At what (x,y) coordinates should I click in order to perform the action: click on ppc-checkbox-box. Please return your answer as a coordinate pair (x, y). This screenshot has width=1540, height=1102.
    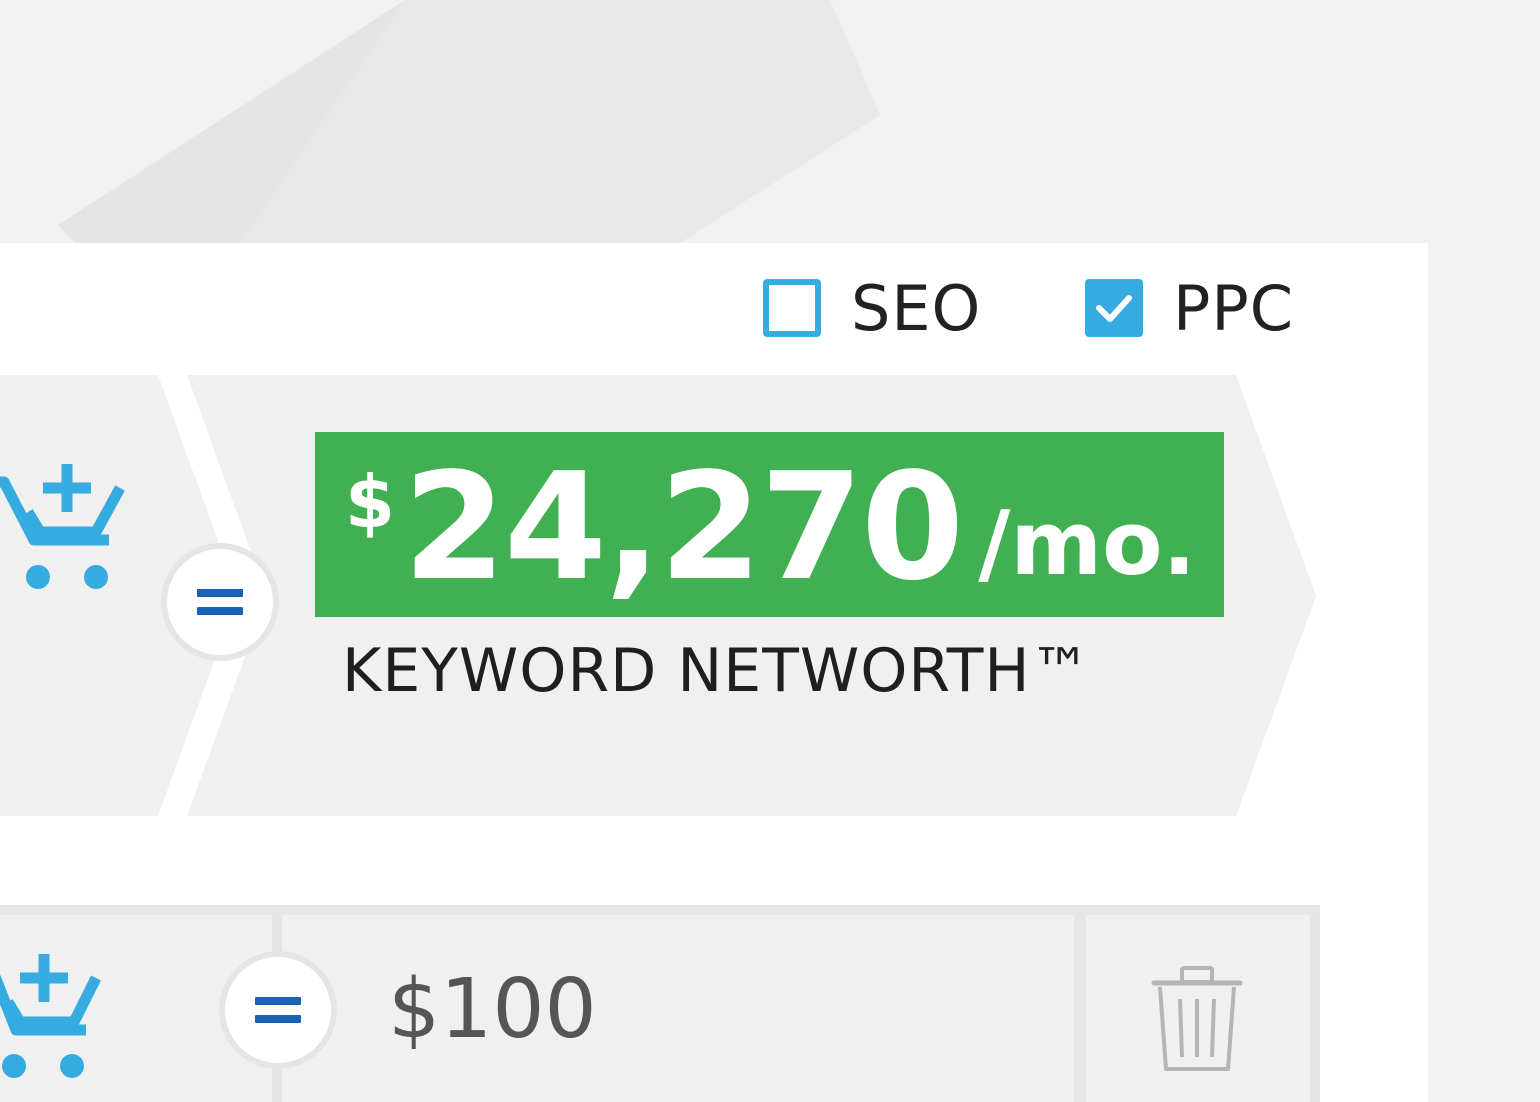
    Looking at the image, I should click on (1114, 308).